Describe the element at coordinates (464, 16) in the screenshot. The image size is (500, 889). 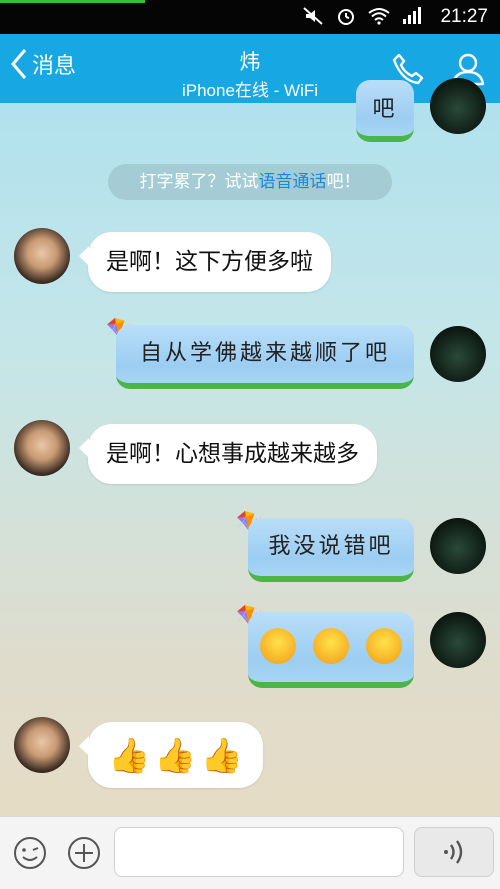
I see `status-time: 21:27` at that location.